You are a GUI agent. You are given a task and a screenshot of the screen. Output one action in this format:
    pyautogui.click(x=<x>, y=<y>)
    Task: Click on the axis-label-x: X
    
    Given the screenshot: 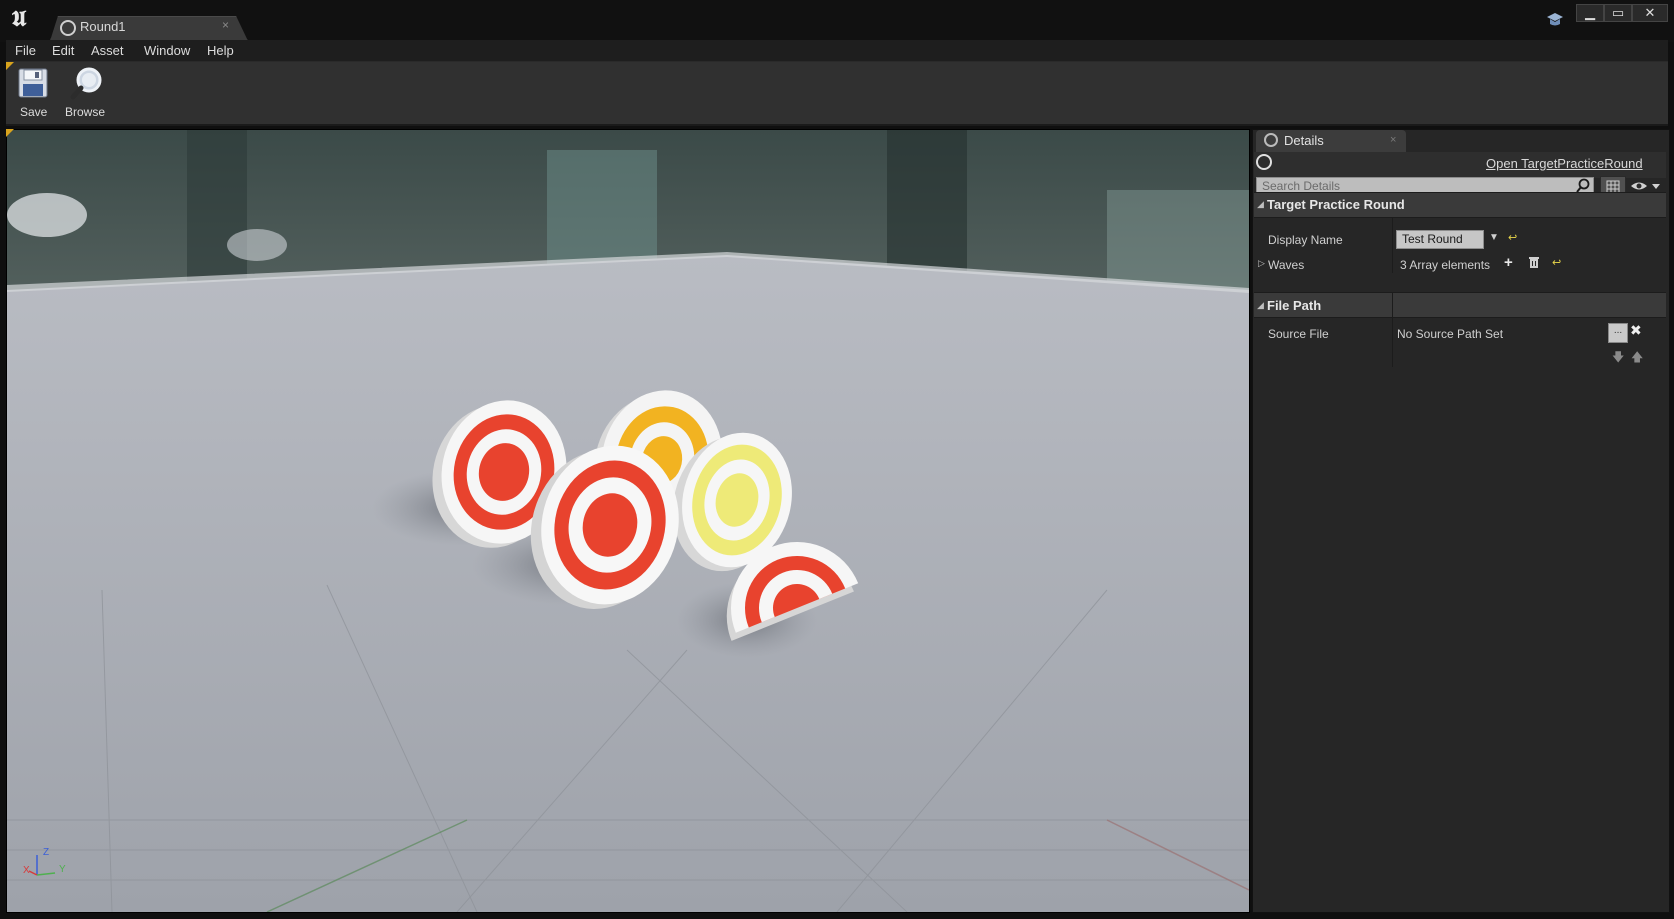 What is the action you would take?
    pyautogui.click(x=26, y=870)
    